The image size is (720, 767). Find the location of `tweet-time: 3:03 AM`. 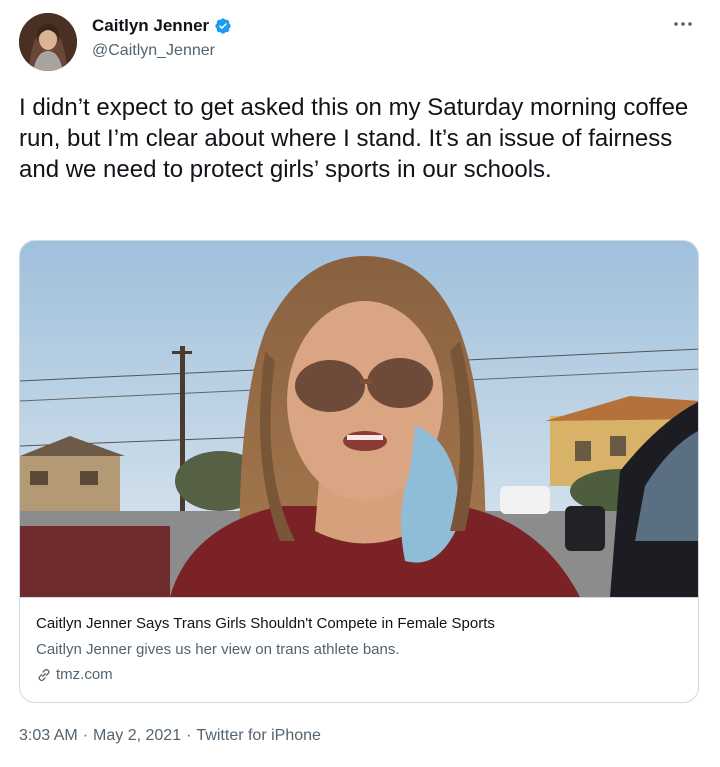

tweet-time: 3:03 AM is located at coordinates (48, 736).